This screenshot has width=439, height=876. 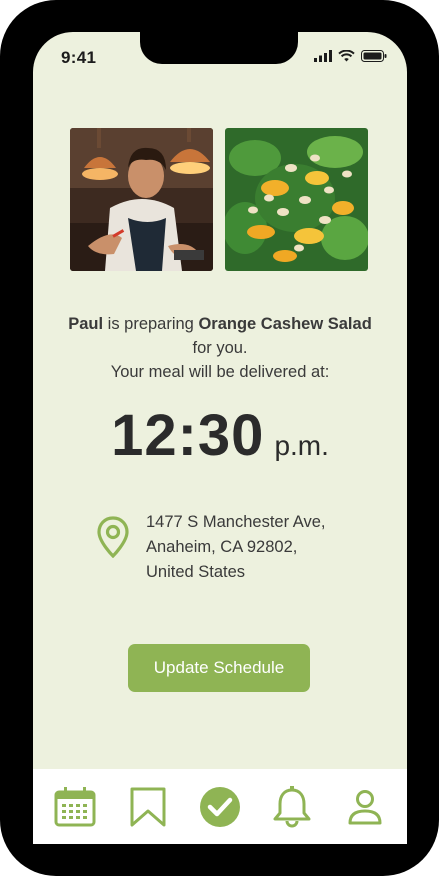 I want to click on battery-icon, so click(x=374, y=56).